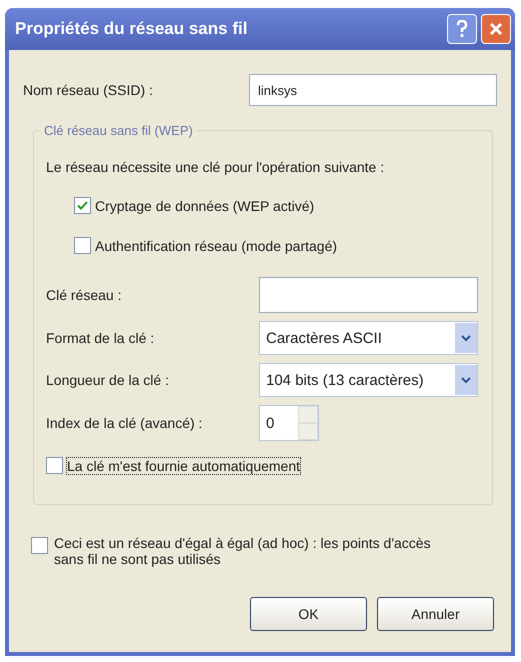 The image size is (521, 662). I want to click on close-button, so click(496, 29).